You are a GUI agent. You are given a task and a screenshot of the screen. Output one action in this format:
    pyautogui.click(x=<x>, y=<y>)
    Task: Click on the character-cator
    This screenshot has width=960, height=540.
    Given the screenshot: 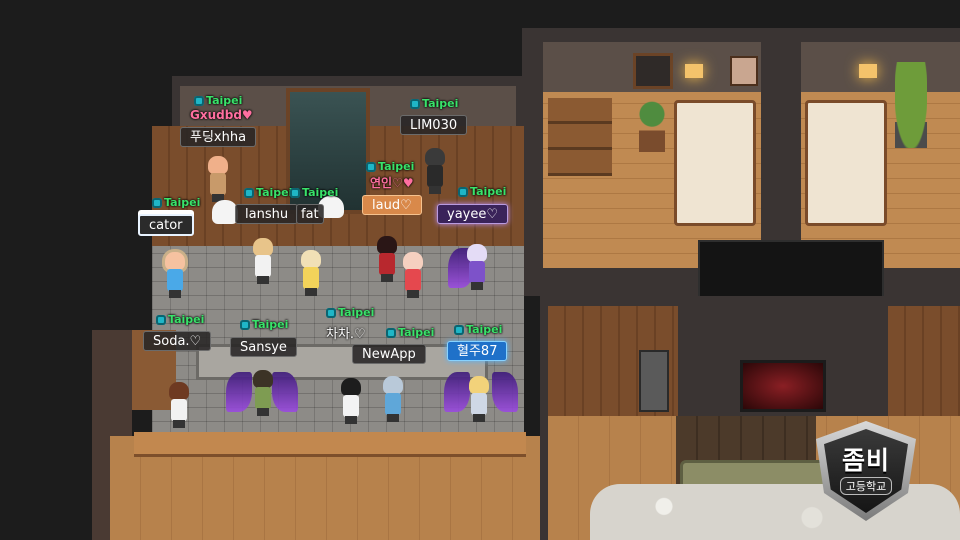 What is the action you would take?
    pyautogui.click(x=175, y=275)
    